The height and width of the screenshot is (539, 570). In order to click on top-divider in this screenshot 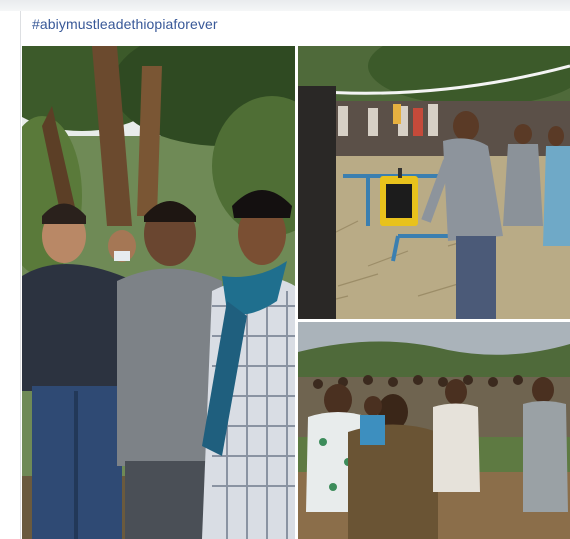, I will do `click(285, 5)`.